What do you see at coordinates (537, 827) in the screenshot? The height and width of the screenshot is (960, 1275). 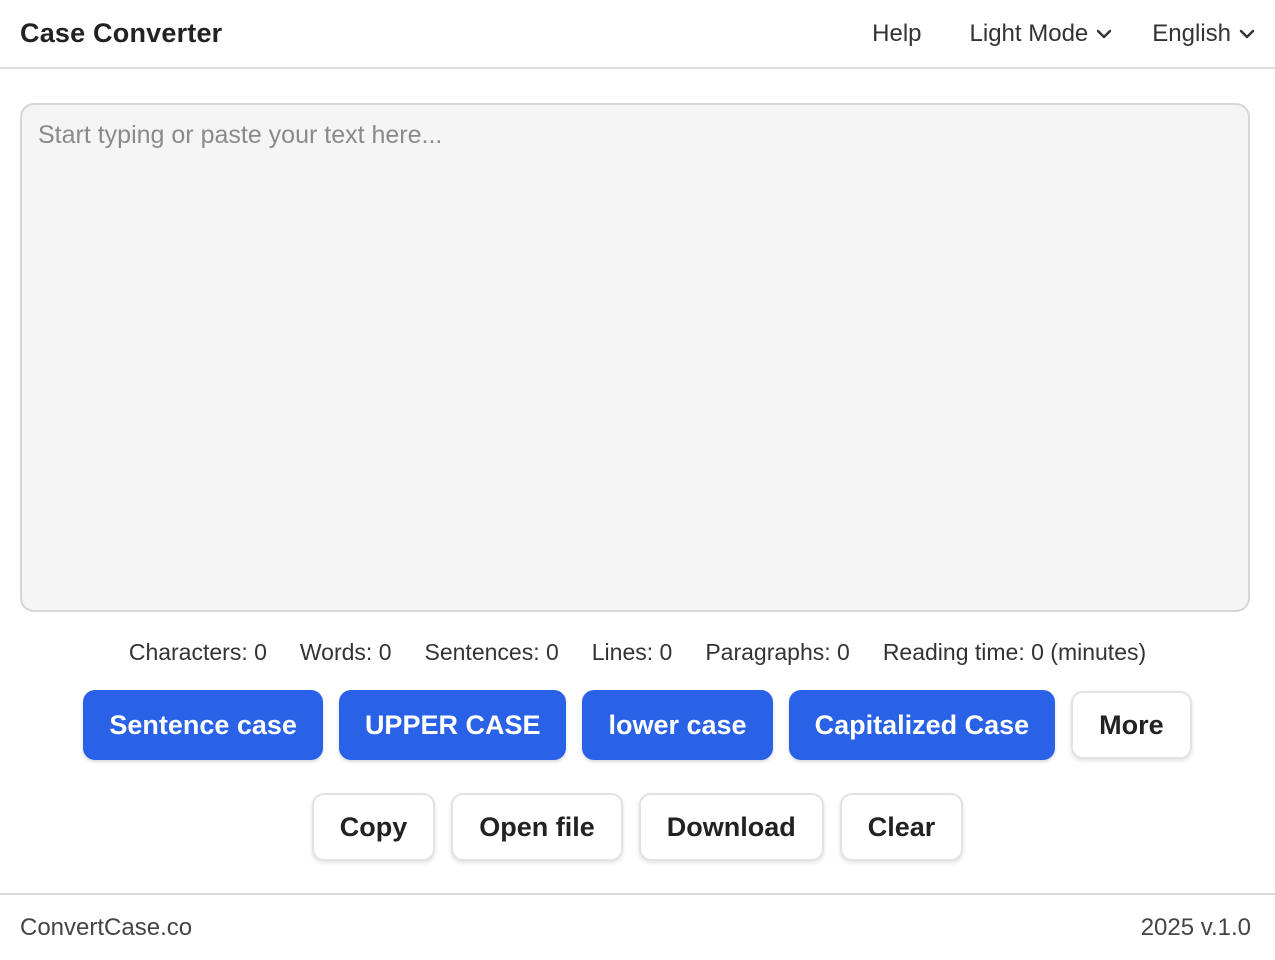 I see `open-file-button: Open file` at bounding box center [537, 827].